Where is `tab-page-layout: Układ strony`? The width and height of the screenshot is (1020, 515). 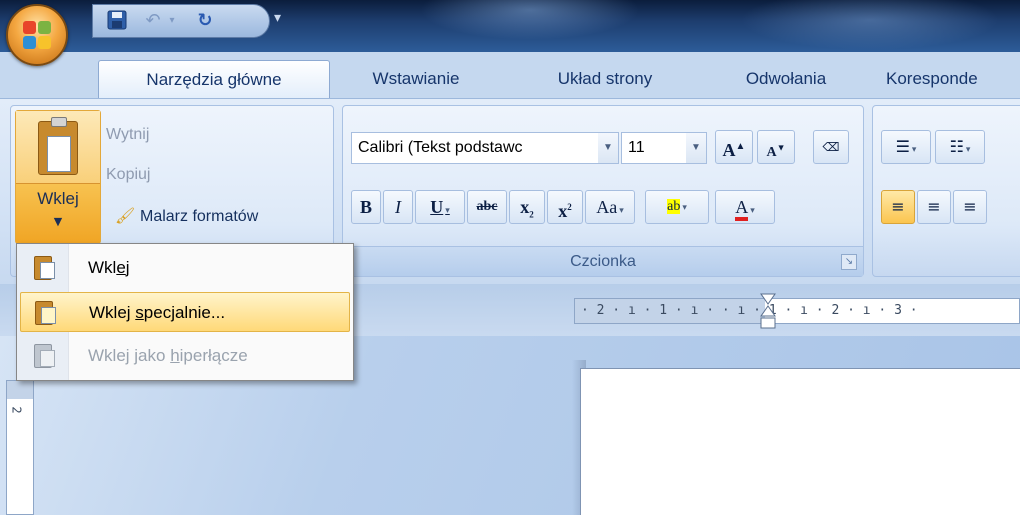 tab-page-layout: Układ strony is located at coordinates (605, 79).